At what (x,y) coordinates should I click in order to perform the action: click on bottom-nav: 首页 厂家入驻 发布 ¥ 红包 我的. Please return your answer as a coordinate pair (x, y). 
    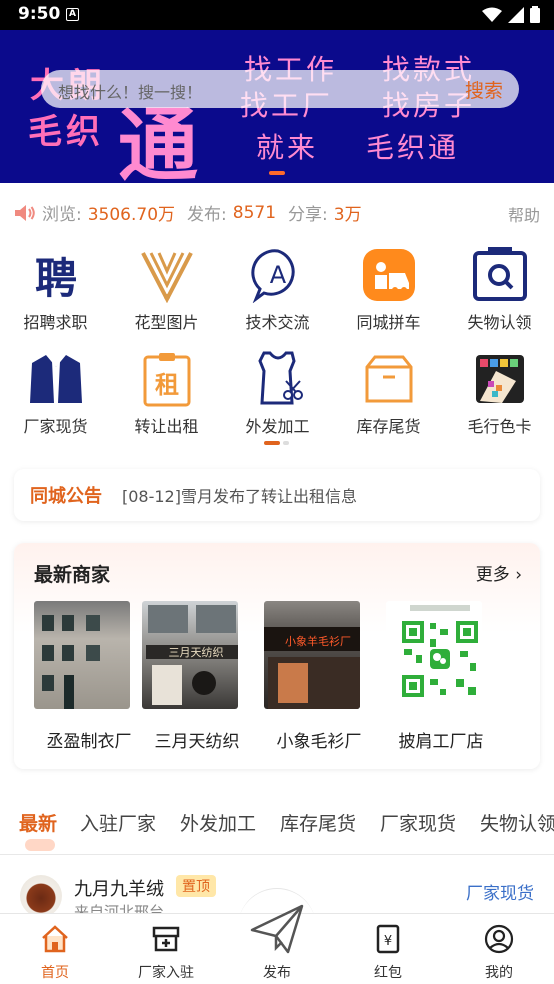
    Looking at the image, I should click on (277, 944).